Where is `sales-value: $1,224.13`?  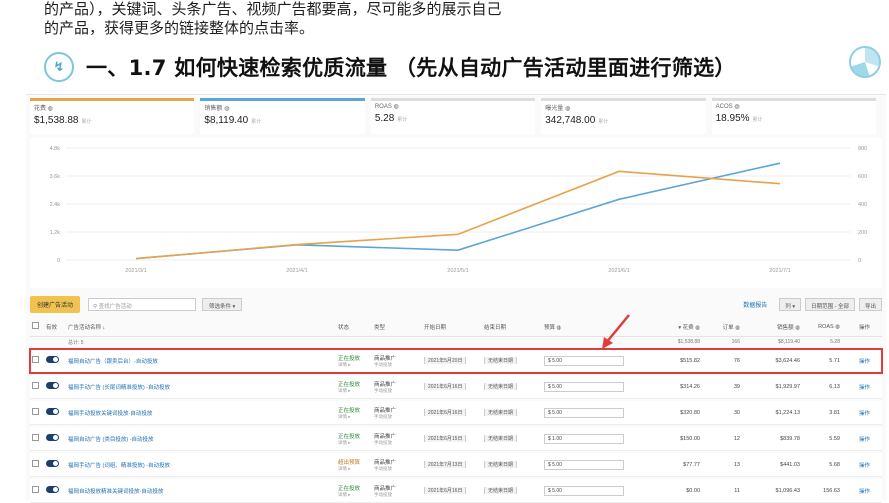
sales-value: $1,224.13 is located at coordinates (787, 412).